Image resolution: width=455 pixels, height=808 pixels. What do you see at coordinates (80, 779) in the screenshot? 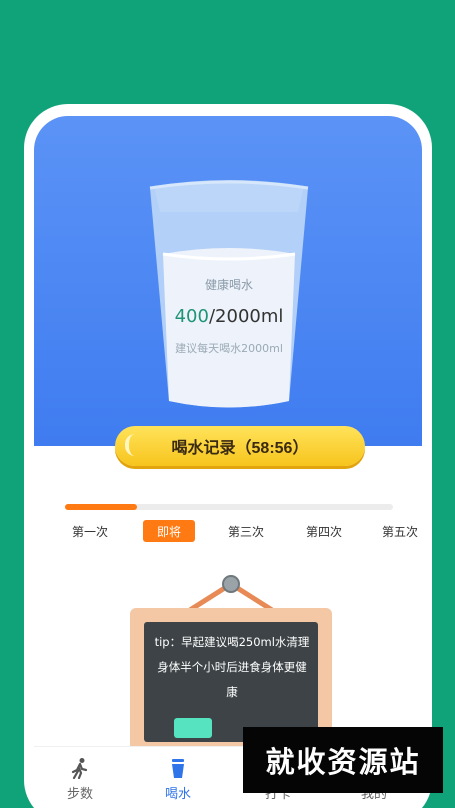
I see `nav-steps: 步数` at bounding box center [80, 779].